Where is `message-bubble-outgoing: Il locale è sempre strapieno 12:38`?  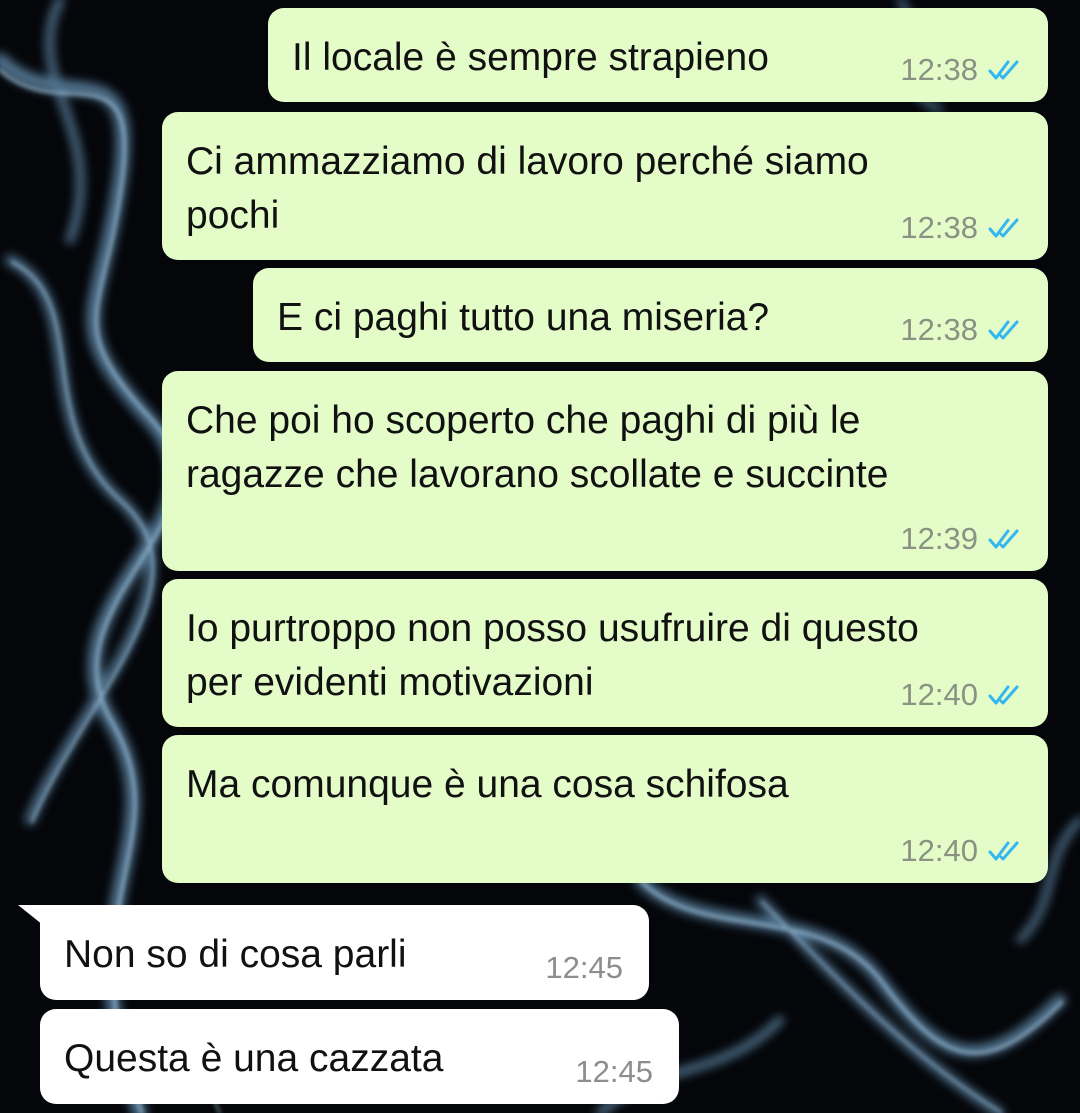 message-bubble-outgoing: Il locale è sempre strapieno 12:38 is located at coordinates (658, 55).